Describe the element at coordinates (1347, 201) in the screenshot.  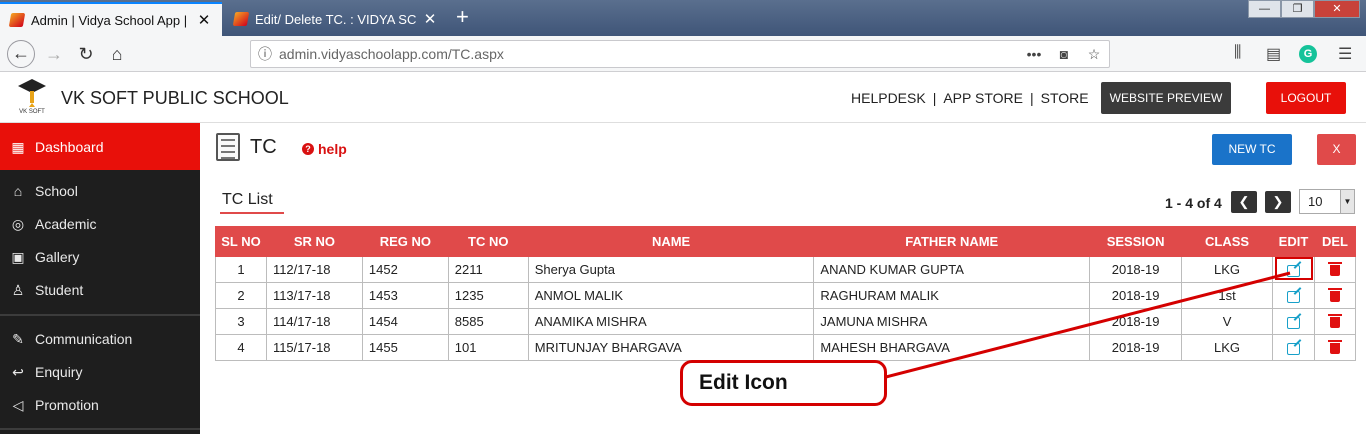
I see `chevron-down-icon: ▼` at that location.